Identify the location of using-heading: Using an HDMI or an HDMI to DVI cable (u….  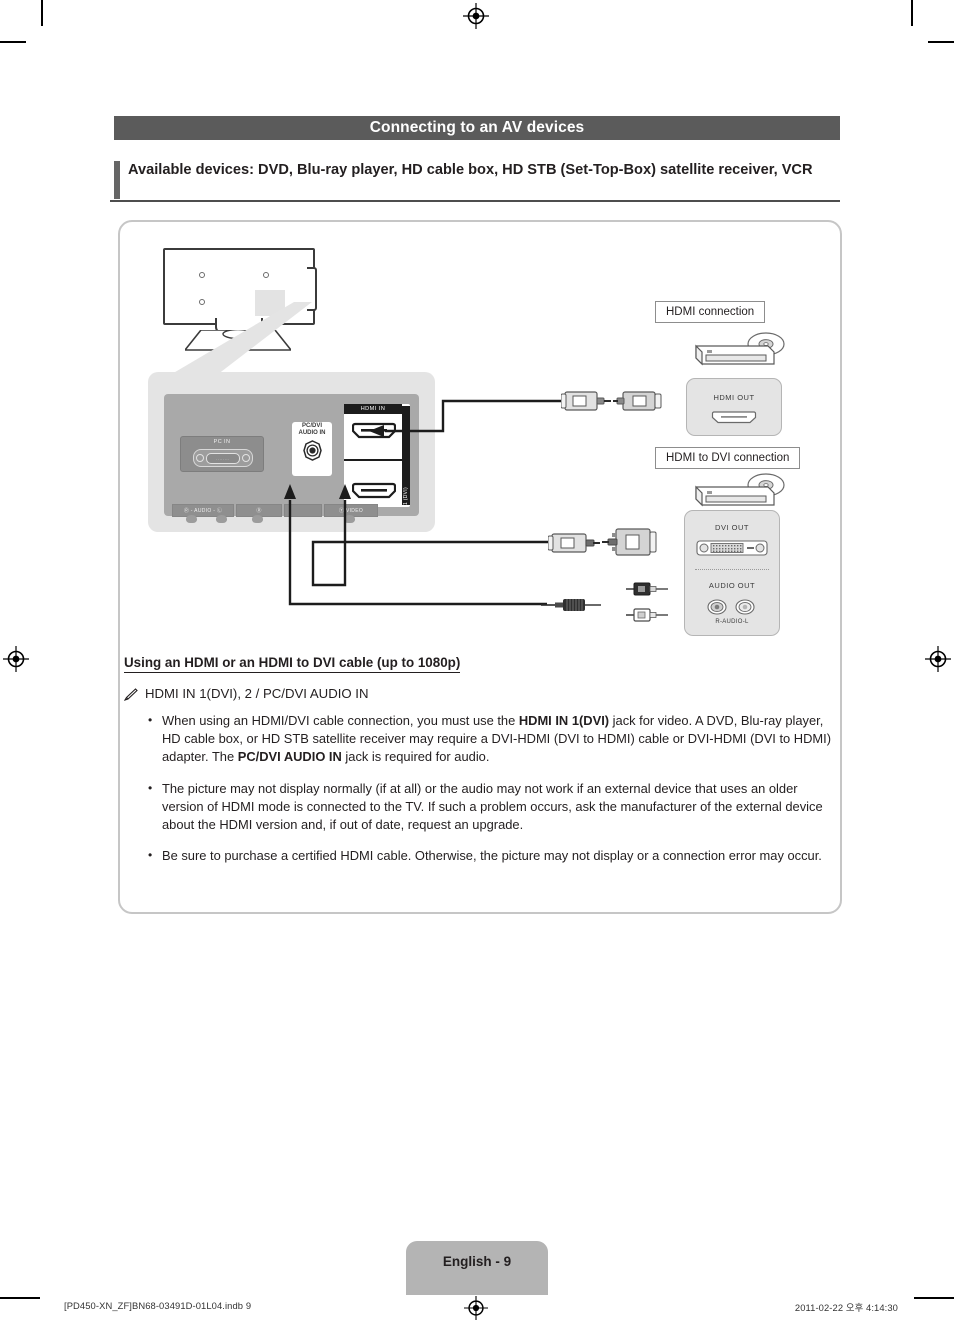
(292, 664).